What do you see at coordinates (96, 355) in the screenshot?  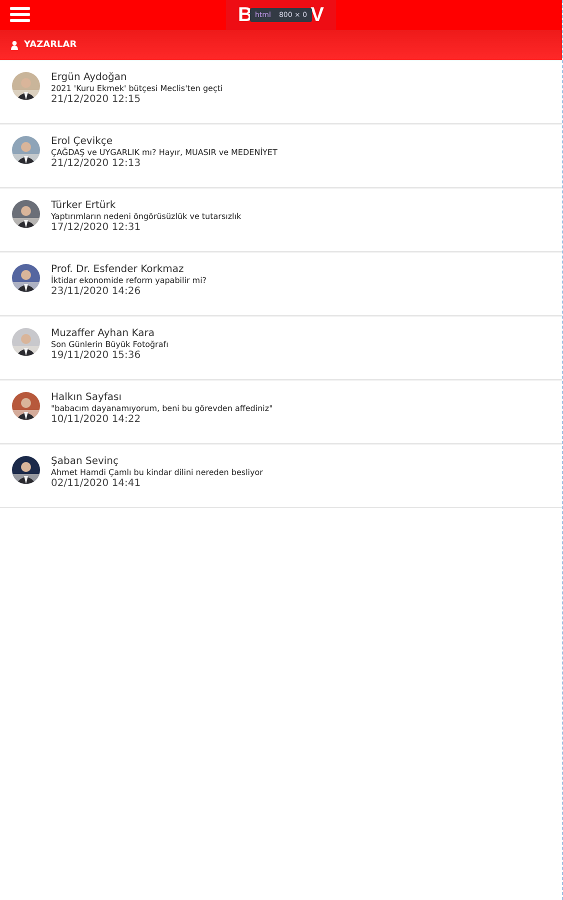 I see `article-date: 19/11/2020 15:36` at bounding box center [96, 355].